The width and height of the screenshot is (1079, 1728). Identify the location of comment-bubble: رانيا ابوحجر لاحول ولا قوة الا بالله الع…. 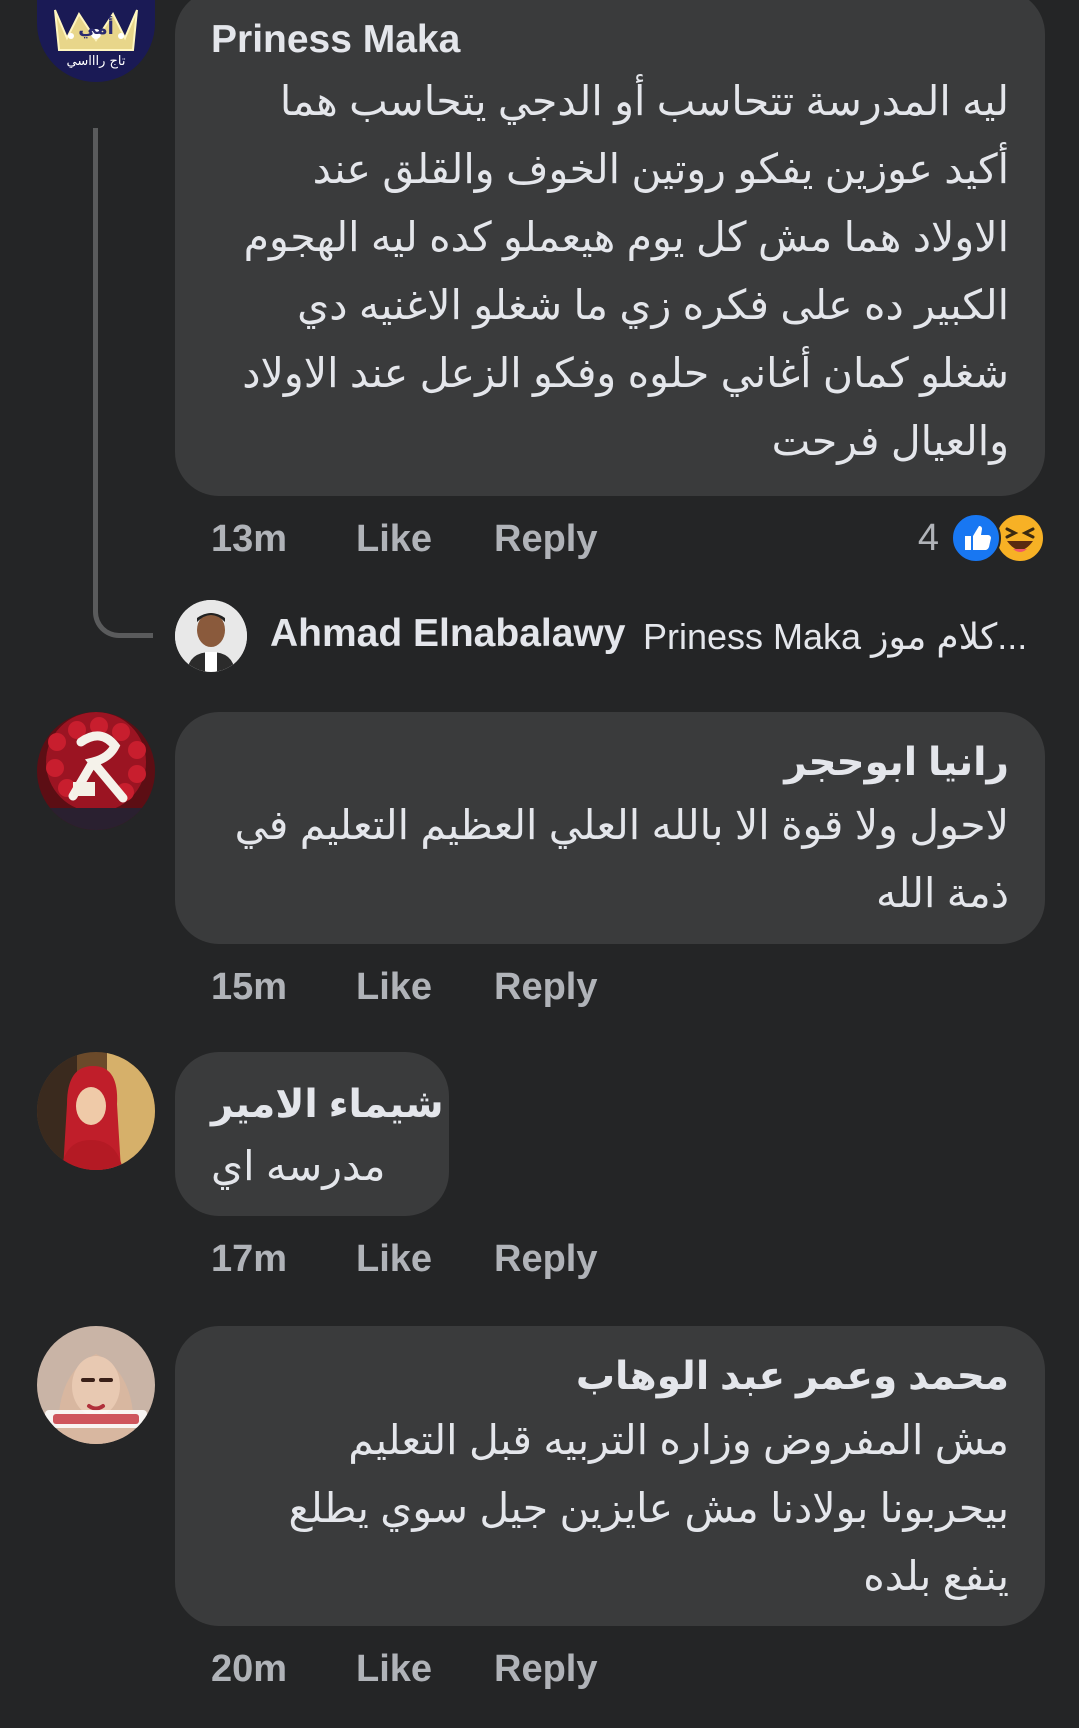
(610, 828).